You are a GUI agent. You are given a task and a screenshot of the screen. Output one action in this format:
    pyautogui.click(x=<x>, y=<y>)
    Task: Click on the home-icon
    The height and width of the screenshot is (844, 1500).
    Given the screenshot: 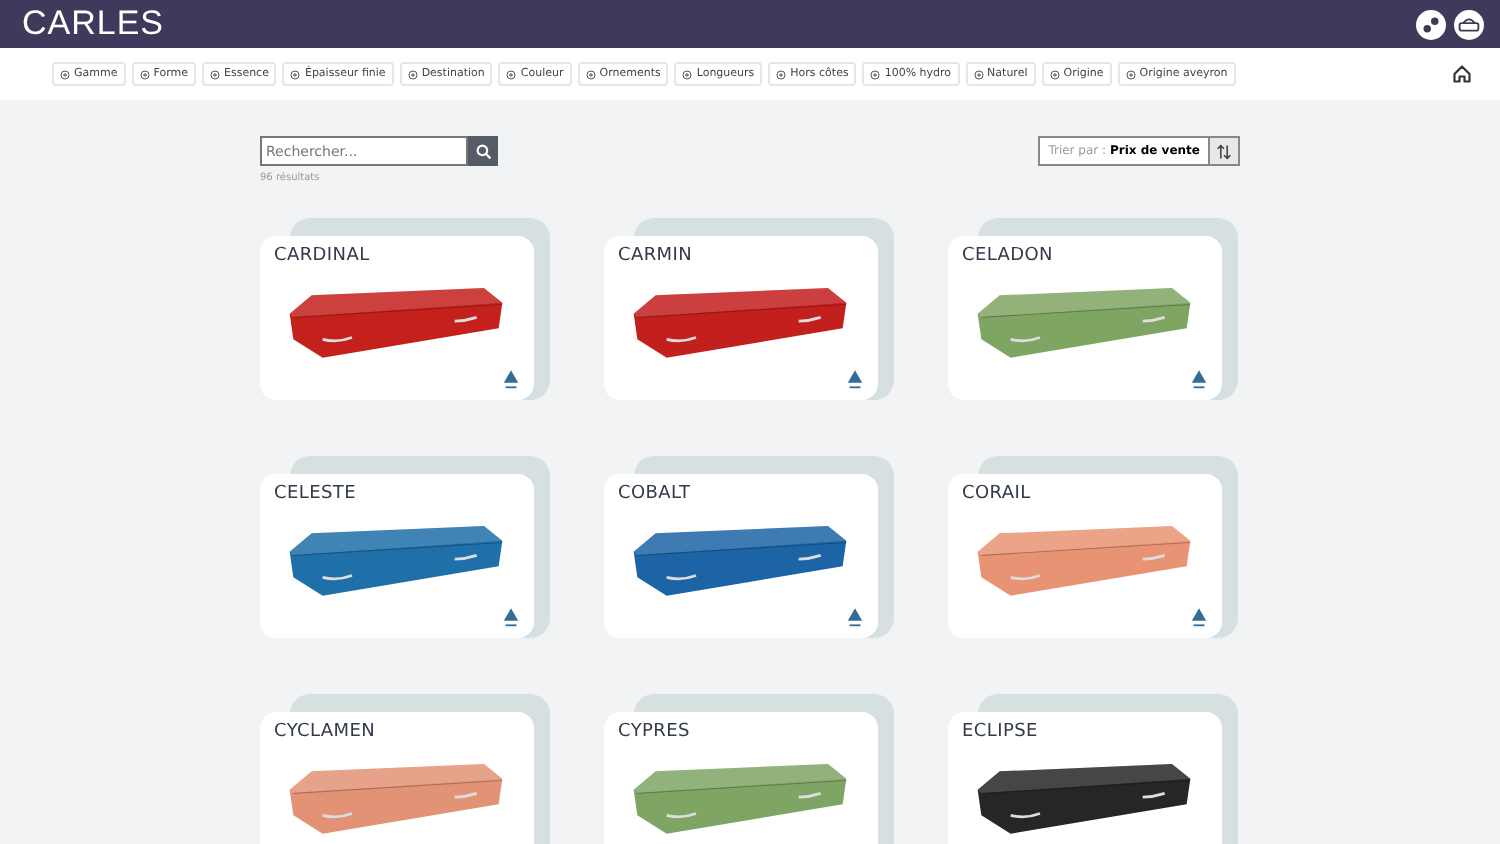 What is the action you would take?
    pyautogui.click(x=1462, y=74)
    